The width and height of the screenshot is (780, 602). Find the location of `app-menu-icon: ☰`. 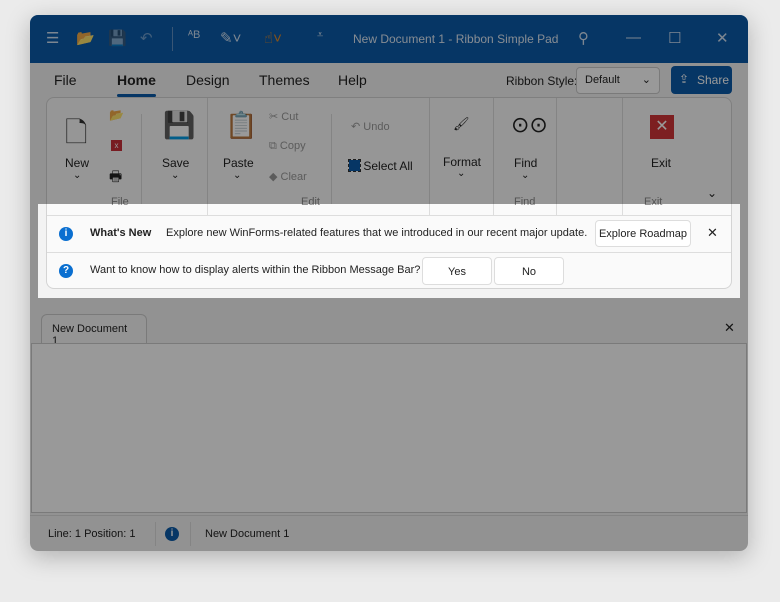

app-menu-icon: ☰ is located at coordinates (52, 38).